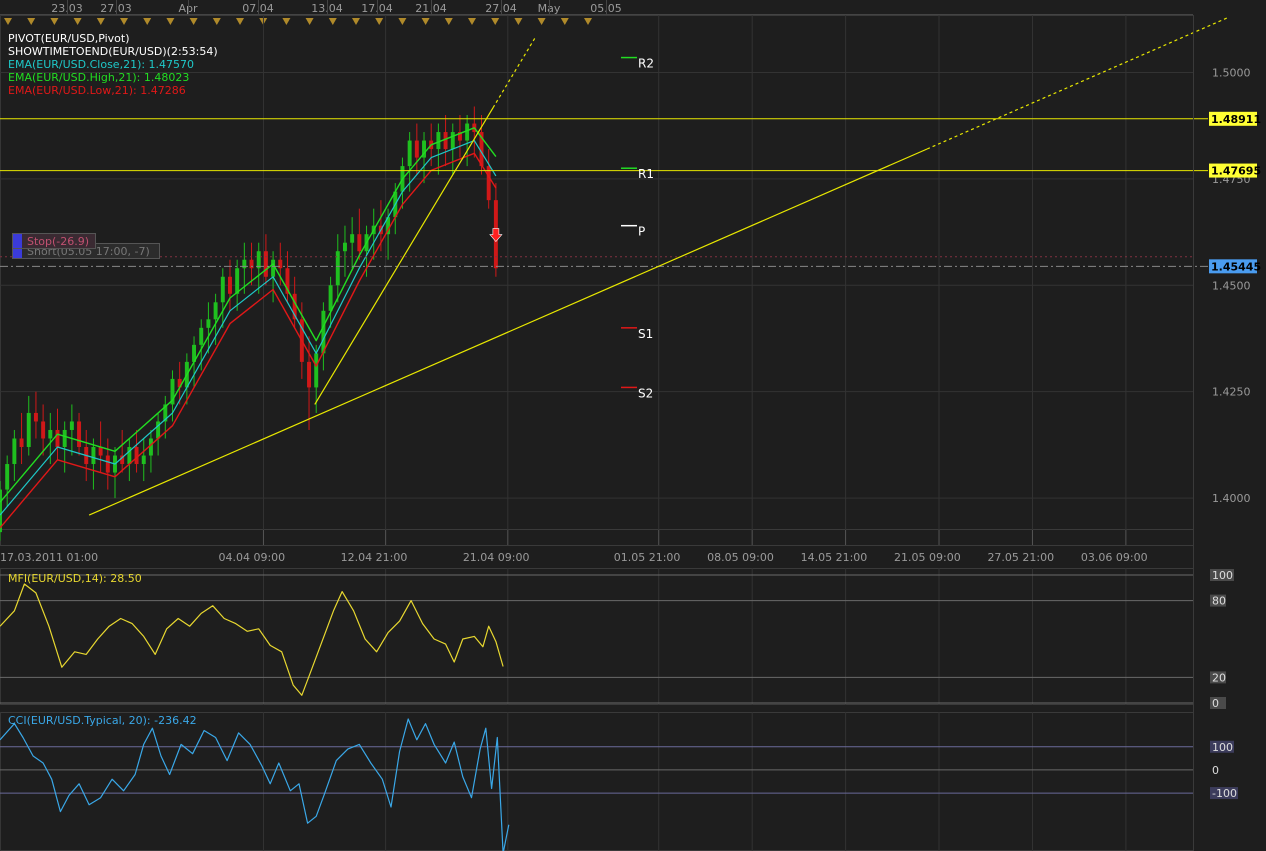 This screenshot has width=1266, height=851. I want to click on x-tick-label: 17.03.2011 01:00, so click(49, 557).